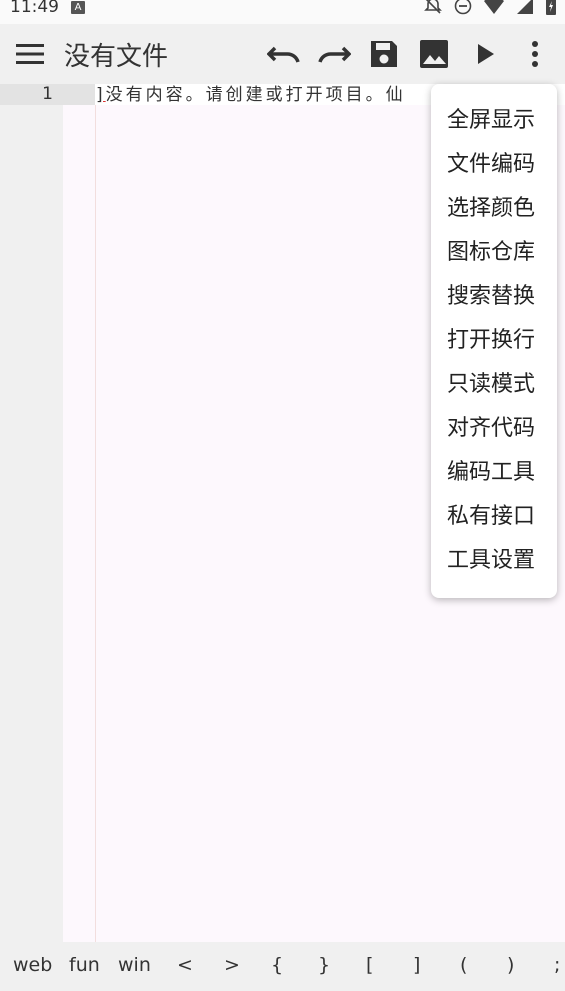  What do you see at coordinates (384, 54) in the screenshot?
I see `save-icon` at bounding box center [384, 54].